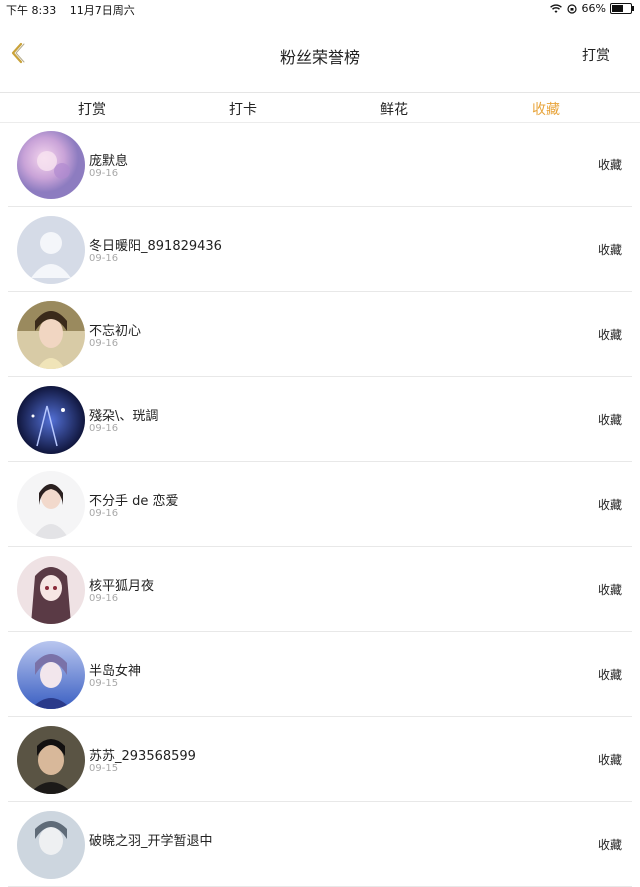 Image resolution: width=640 pixels, height=887 pixels. I want to click on status-bar: 下午 8:33 11月7日周六 66%, so click(320, 9).